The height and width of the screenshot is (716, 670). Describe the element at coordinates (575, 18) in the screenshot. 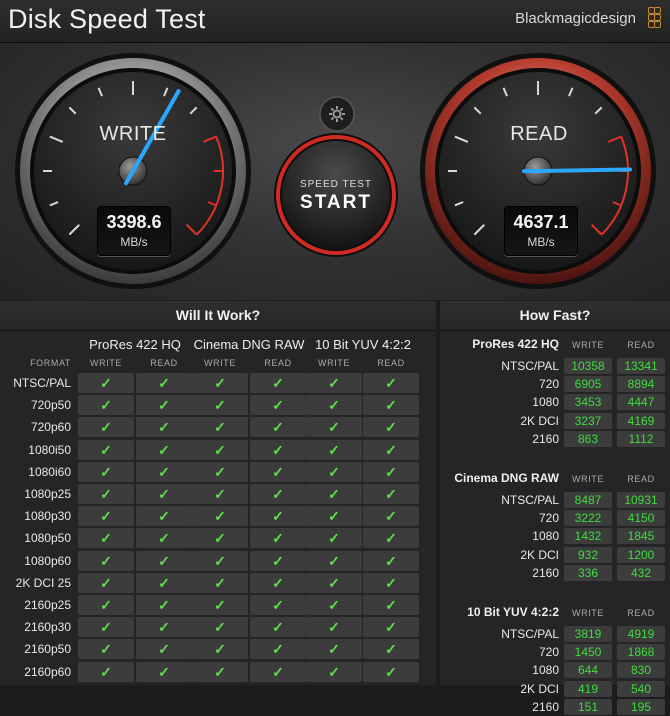

I see `brand-logo-text: Blackmagicdesign` at that location.